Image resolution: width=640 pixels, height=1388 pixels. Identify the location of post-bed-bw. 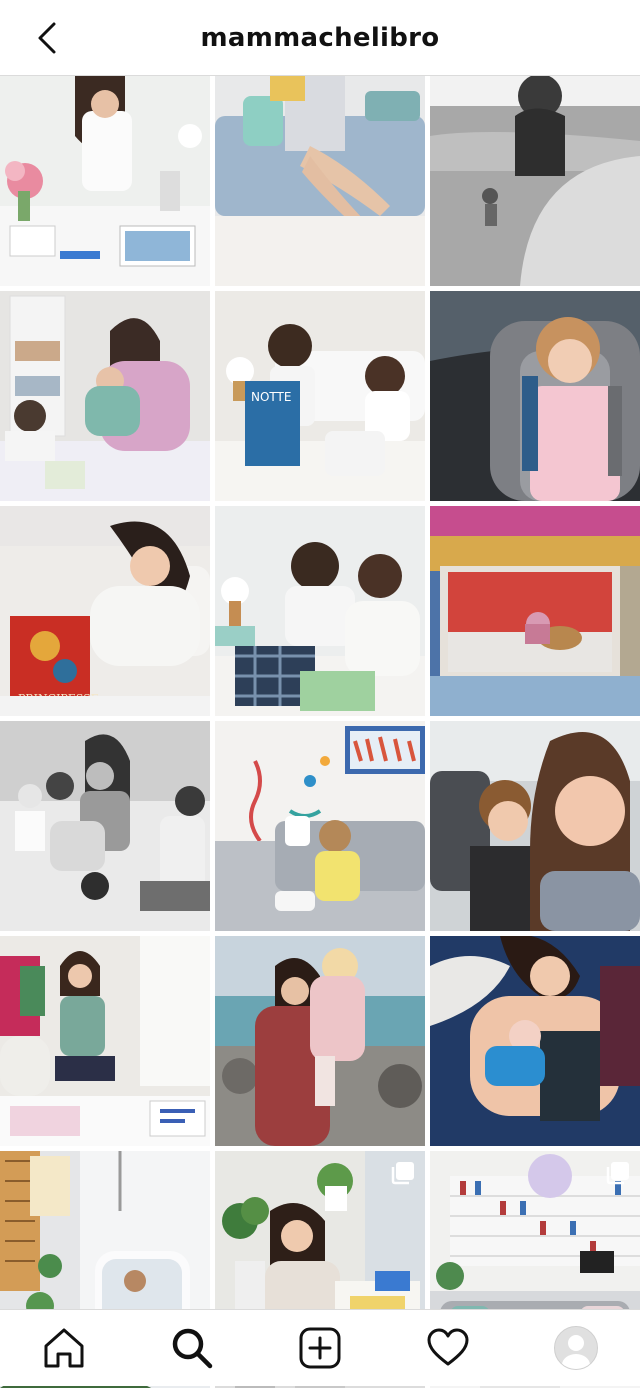
(105, 826).